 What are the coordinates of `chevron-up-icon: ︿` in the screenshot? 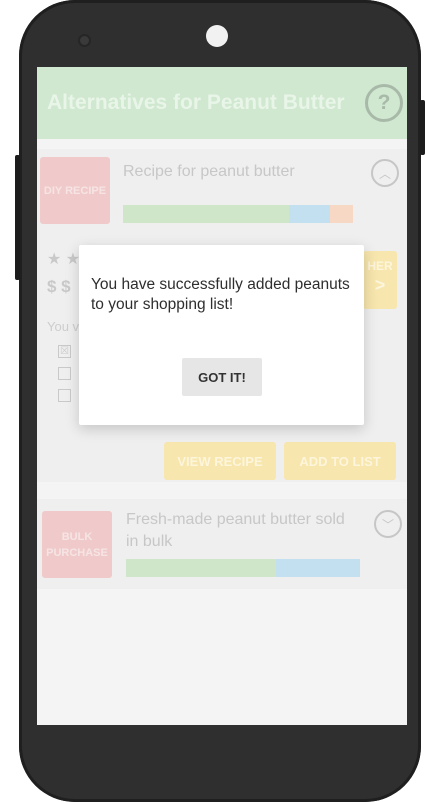 It's located at (385, 173).